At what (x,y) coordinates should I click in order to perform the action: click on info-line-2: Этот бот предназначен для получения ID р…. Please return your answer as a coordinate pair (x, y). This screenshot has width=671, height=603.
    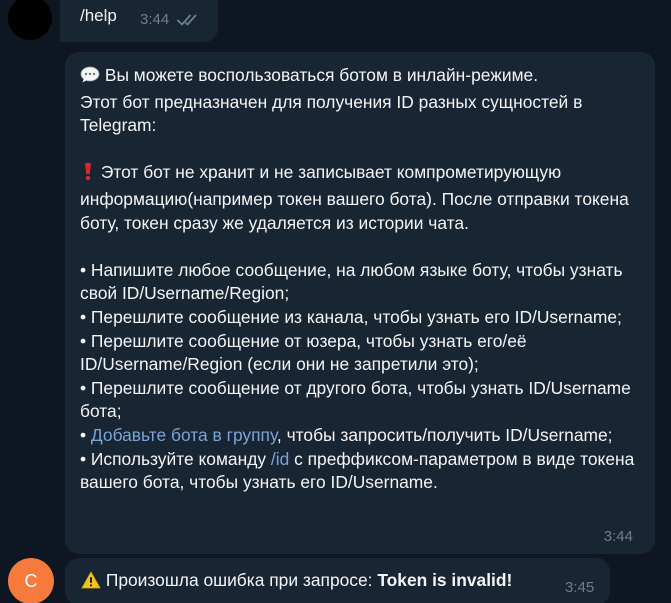
    Looking at the image, I should click on (334, 113).